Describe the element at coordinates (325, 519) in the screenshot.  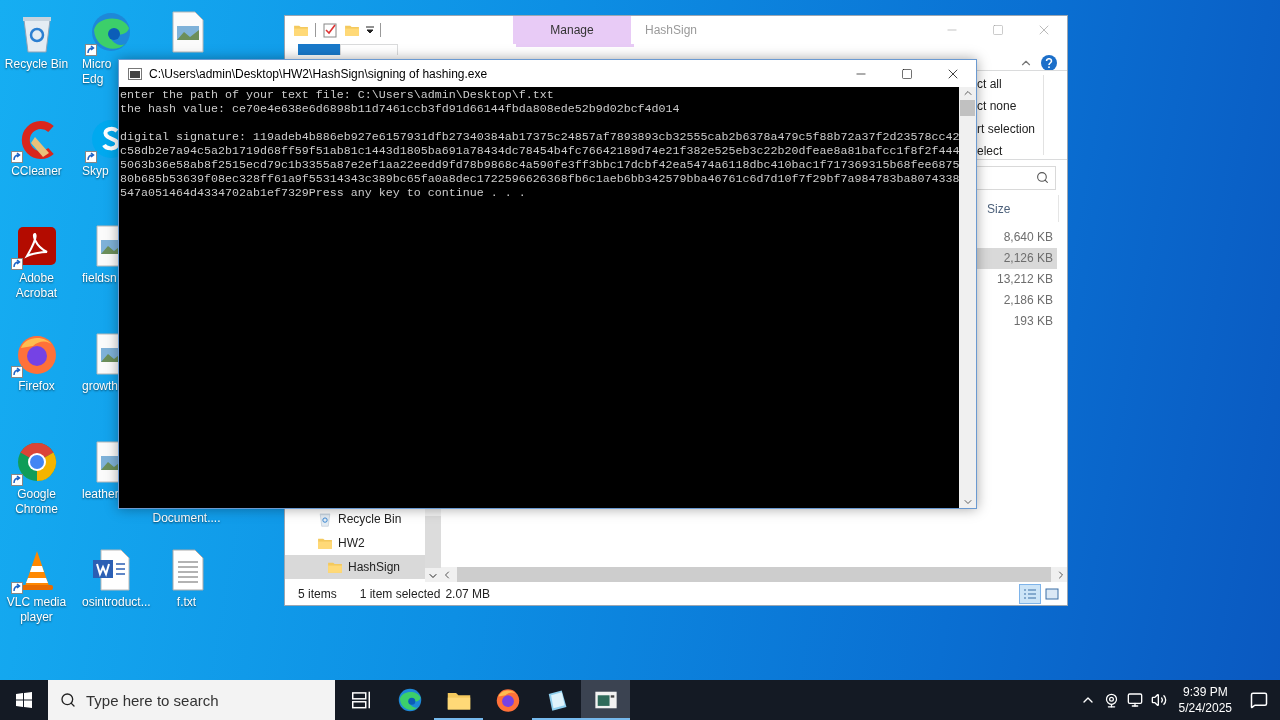
I see `recycle-bin-icon` at that location.